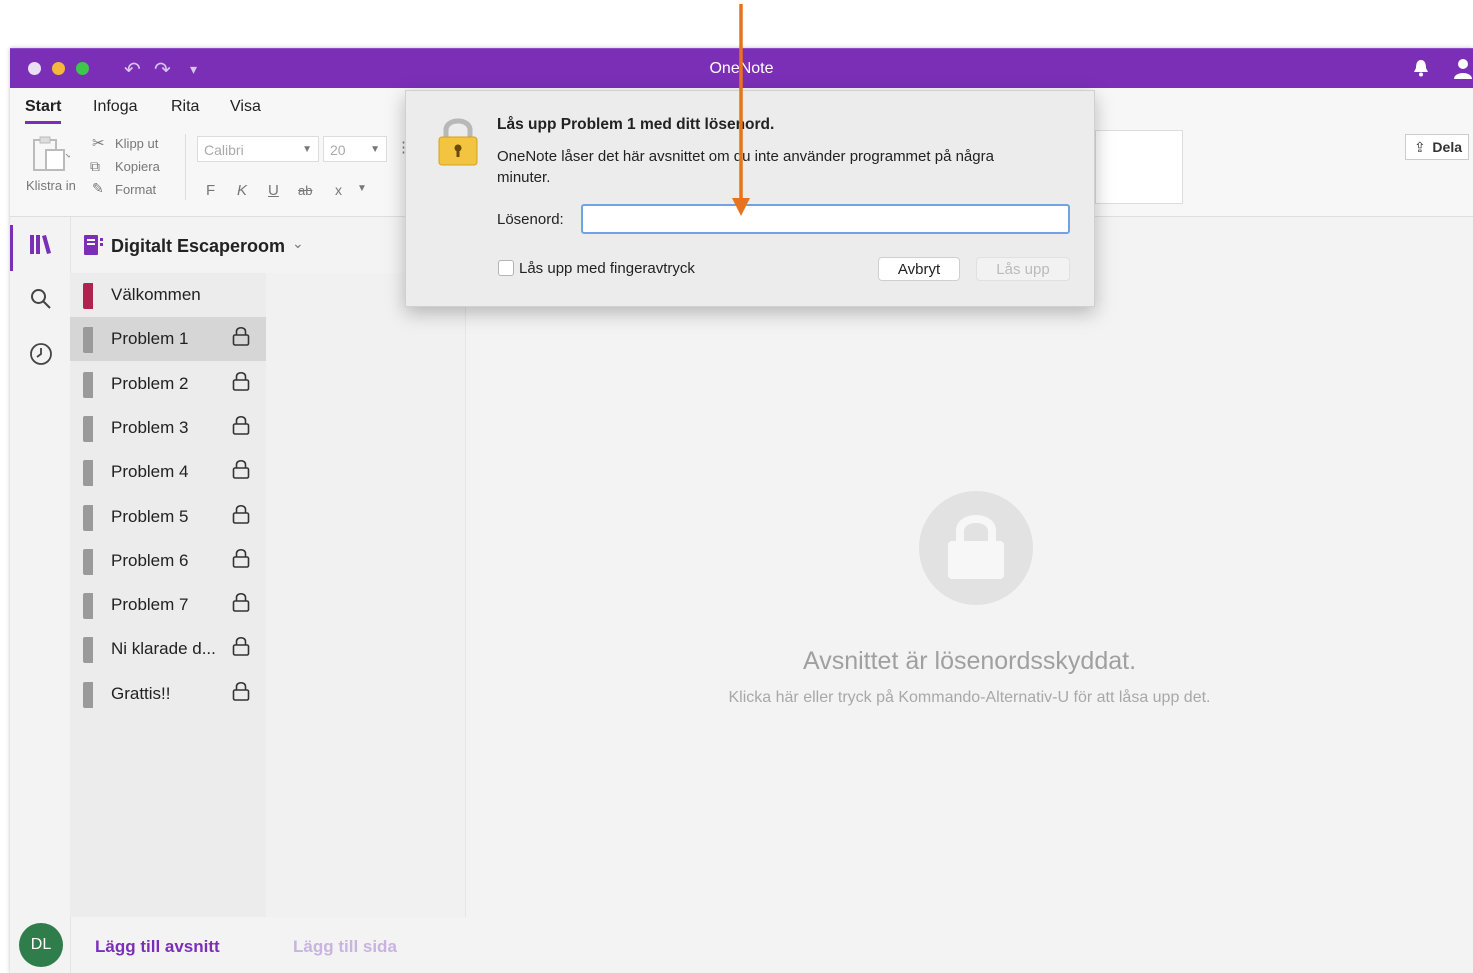  I want to click on add-page-button: Lägg till sida, so click(345, 947).